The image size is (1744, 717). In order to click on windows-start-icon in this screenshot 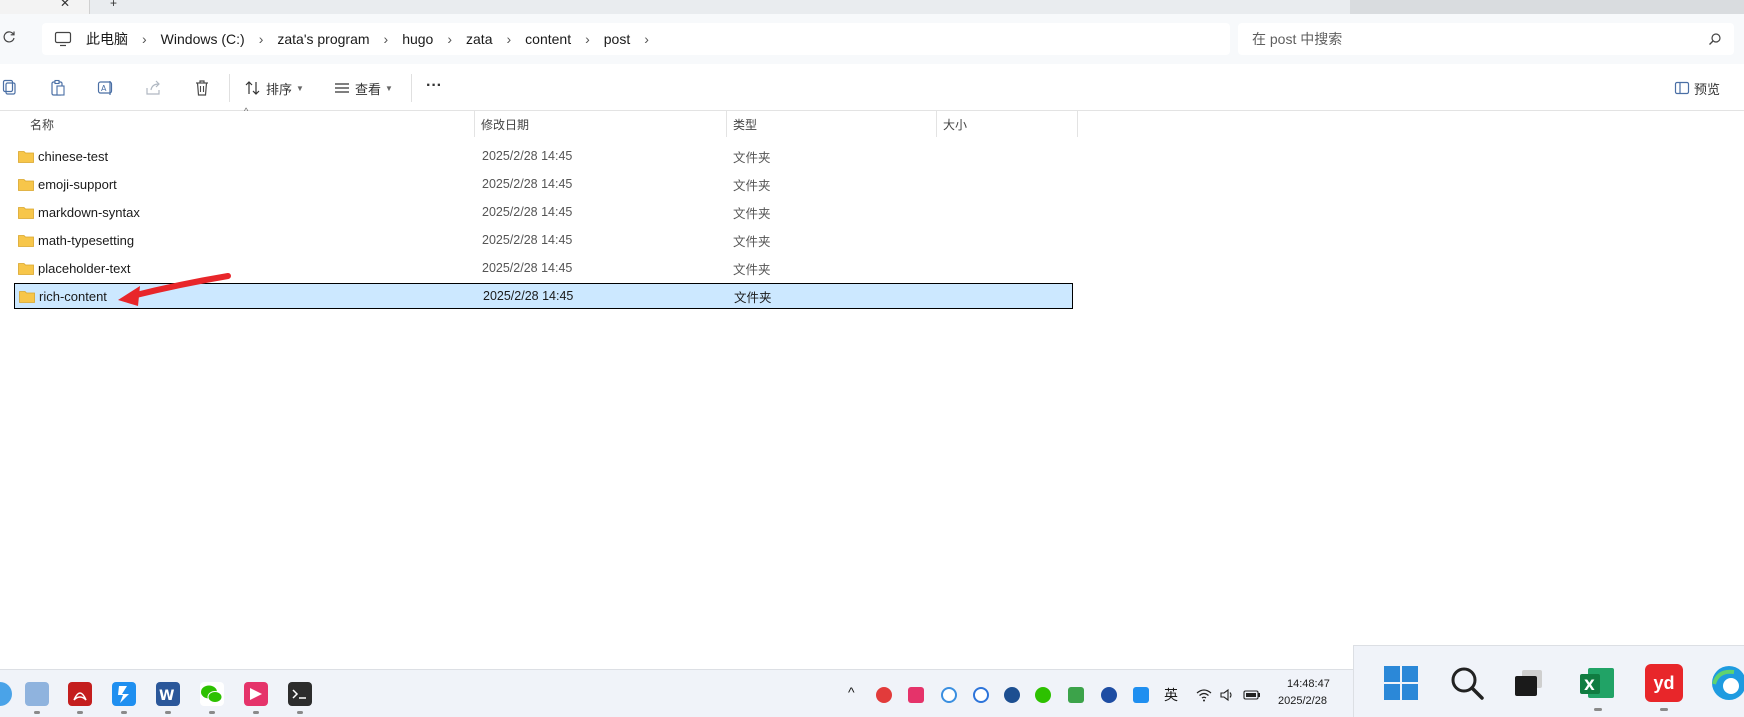, I will do `click(1401, 683)`.